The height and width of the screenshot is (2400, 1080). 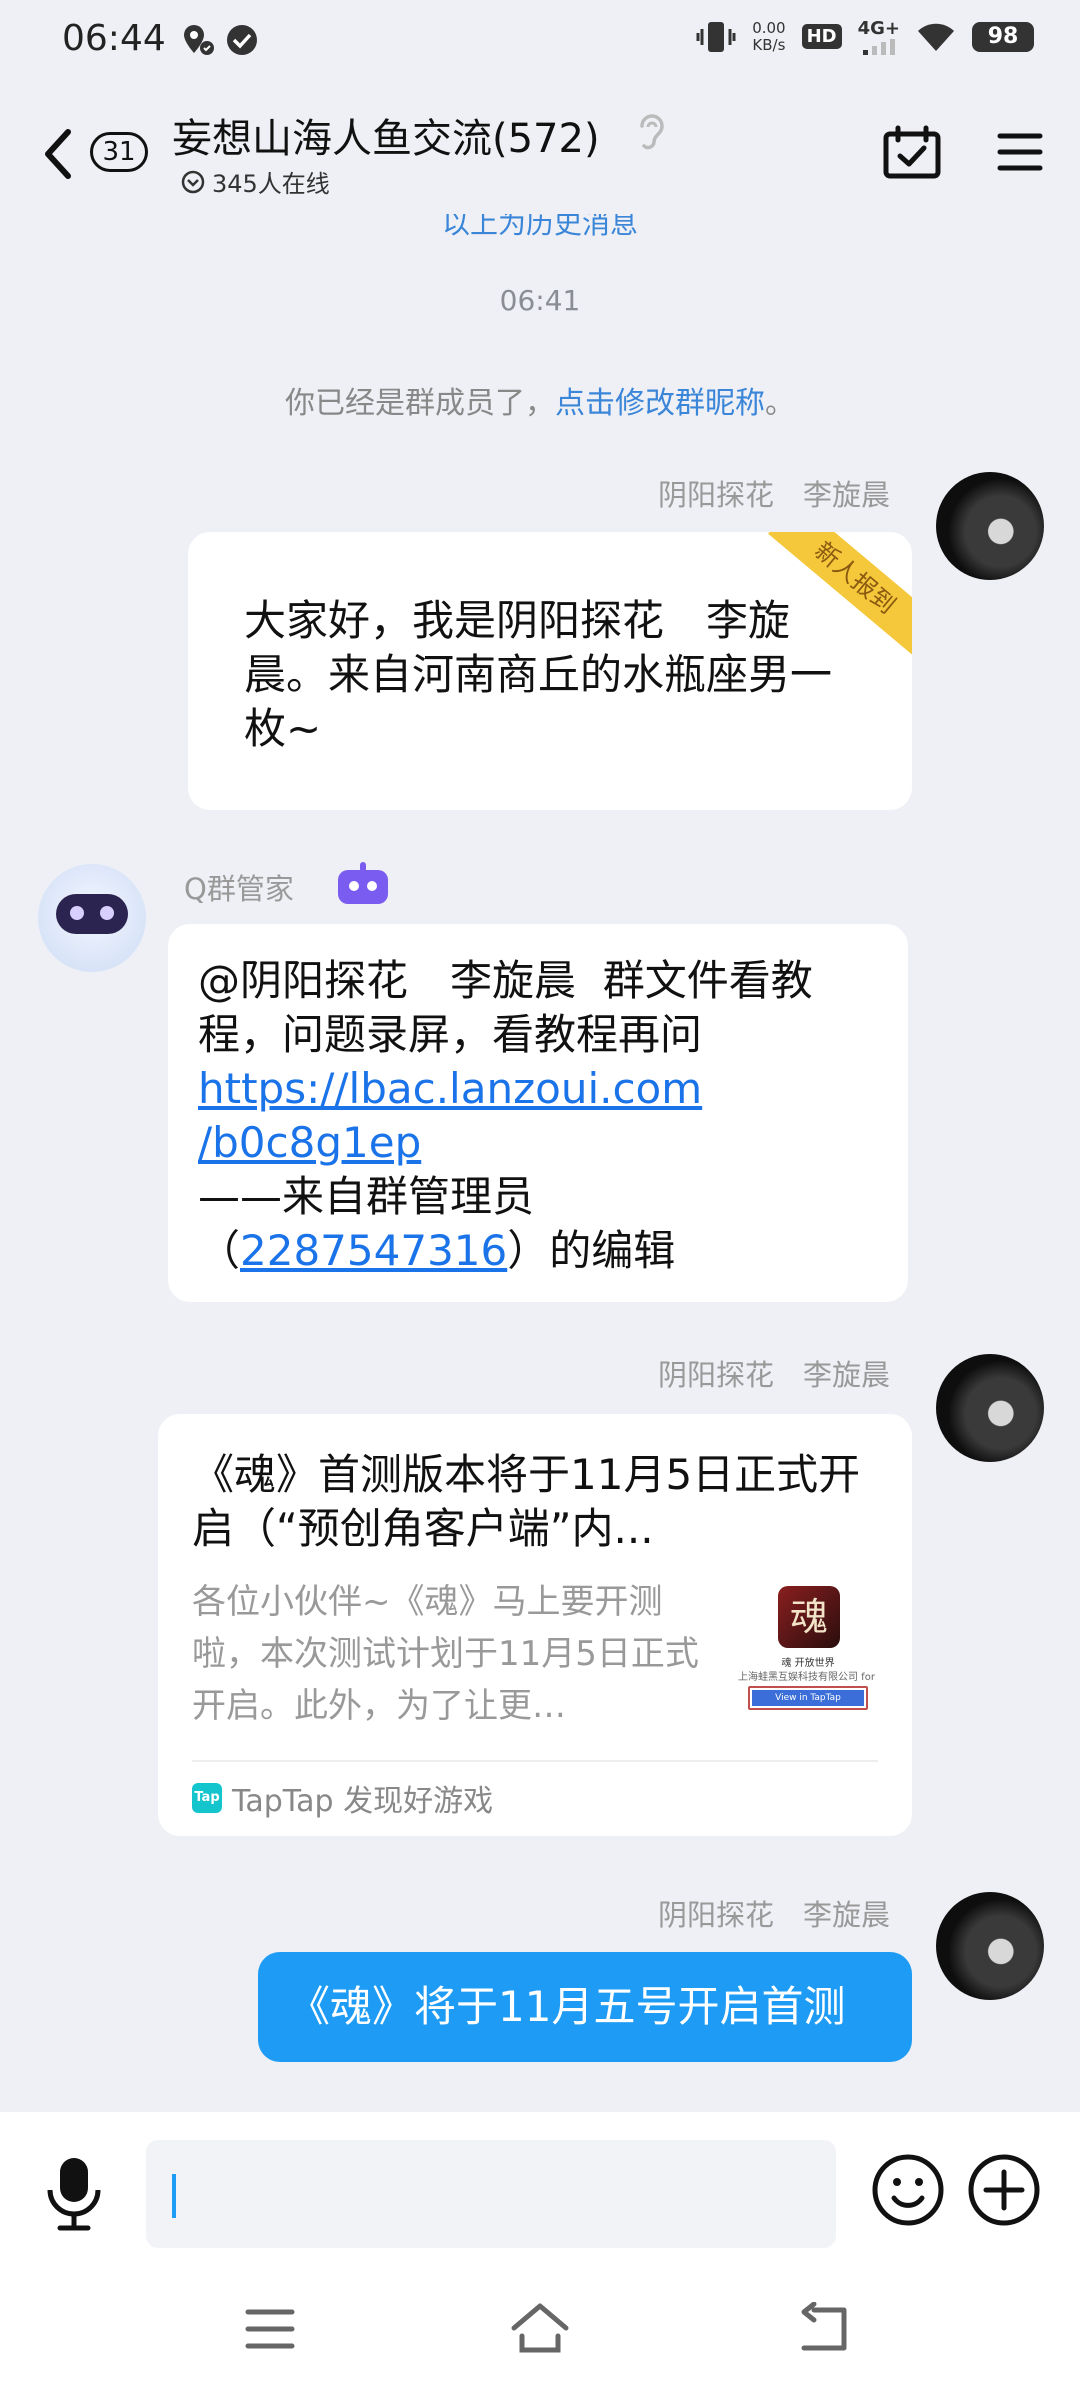 I want to click on message-input, so click(x=491, y=2194).